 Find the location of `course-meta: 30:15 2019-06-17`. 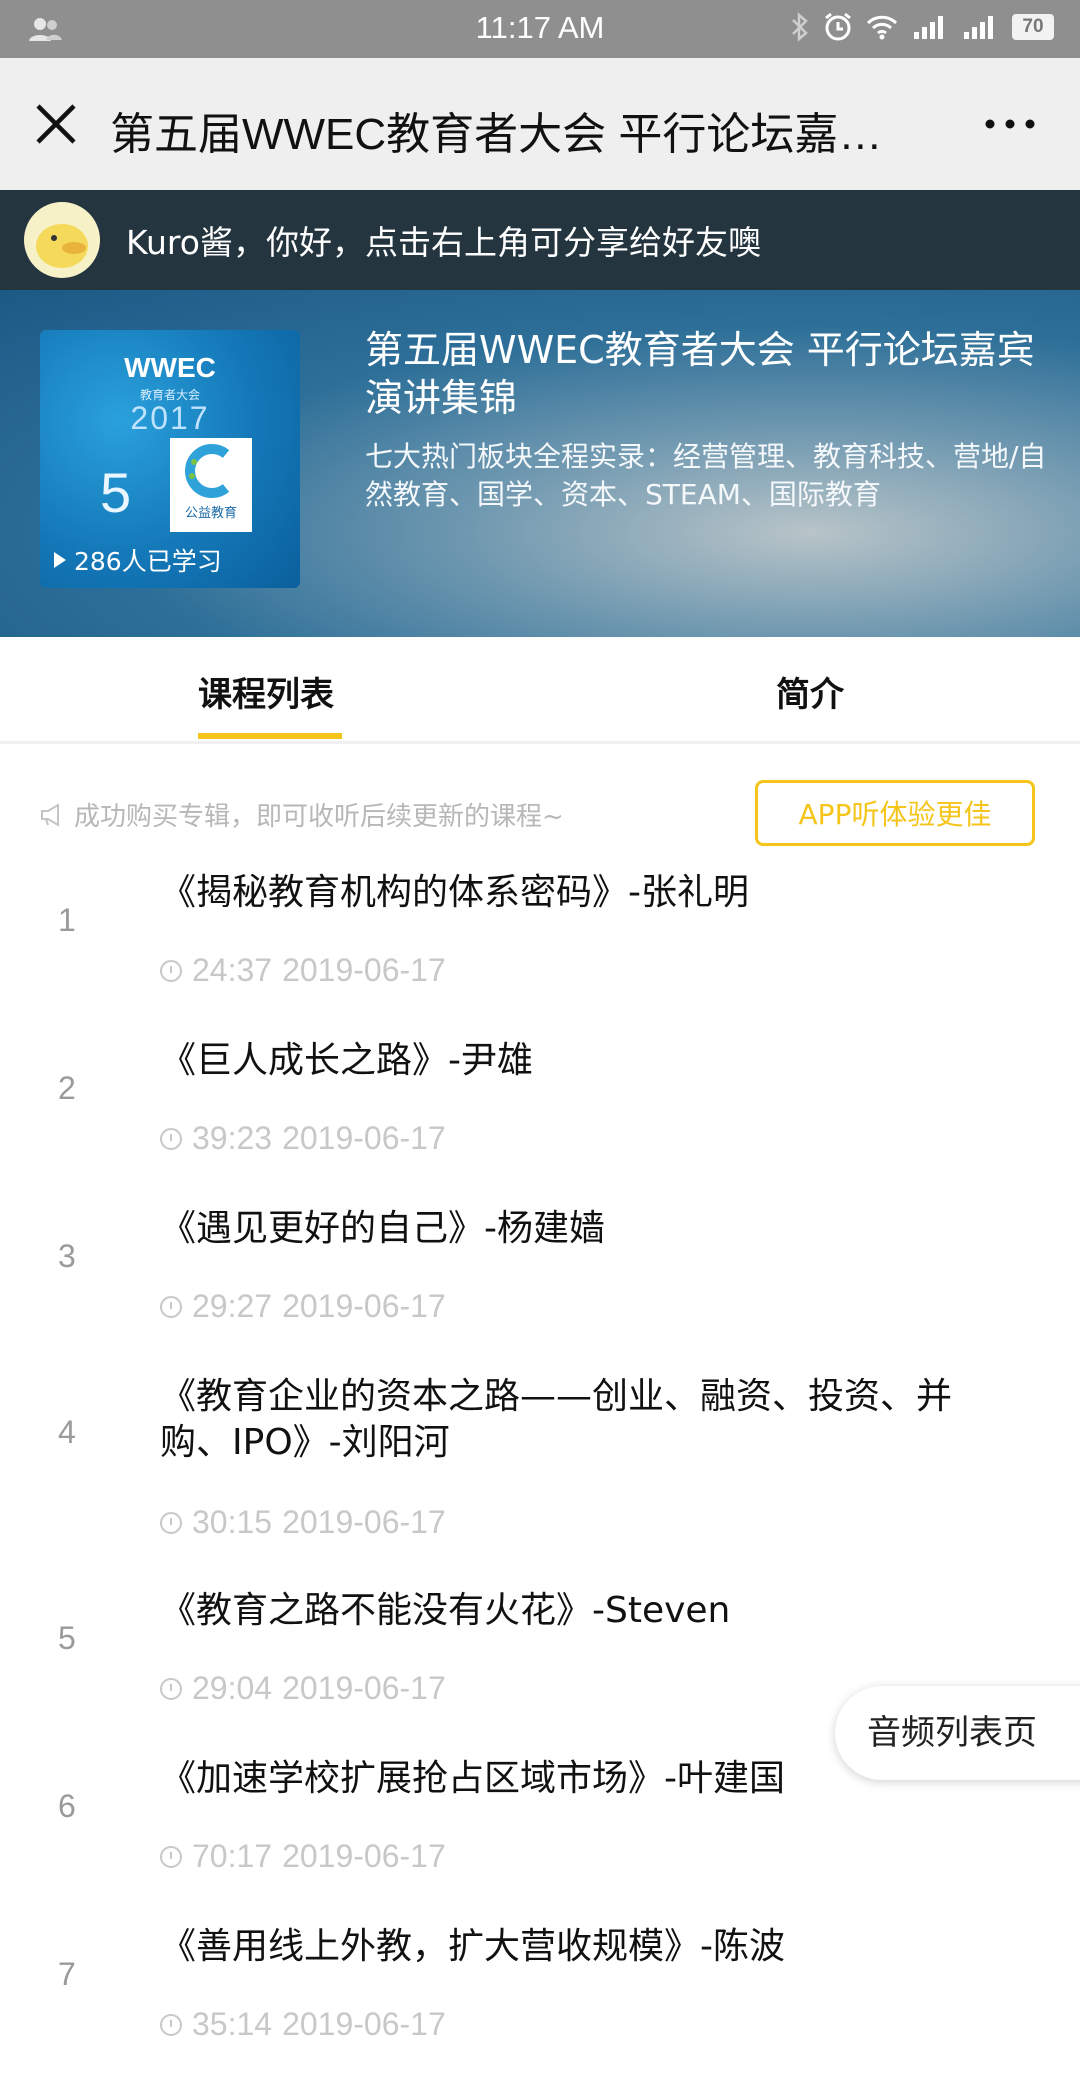

course-meta: 30:15 2019-06-17 is located at coordinates (303, 1522).